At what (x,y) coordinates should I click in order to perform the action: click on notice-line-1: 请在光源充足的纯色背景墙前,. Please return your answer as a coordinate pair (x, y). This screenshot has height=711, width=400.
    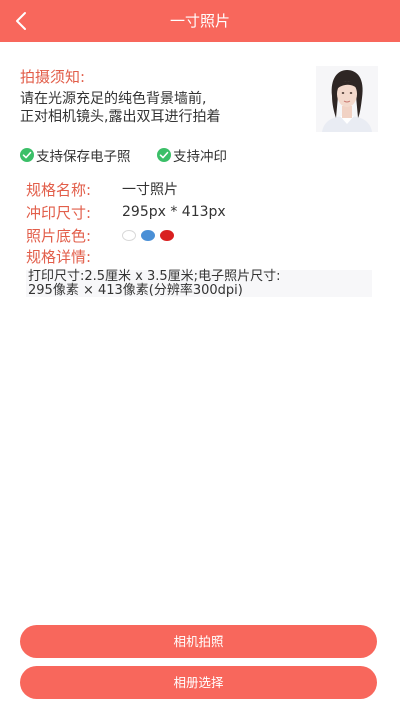
    Looking at the image, I should click on (113, 99).